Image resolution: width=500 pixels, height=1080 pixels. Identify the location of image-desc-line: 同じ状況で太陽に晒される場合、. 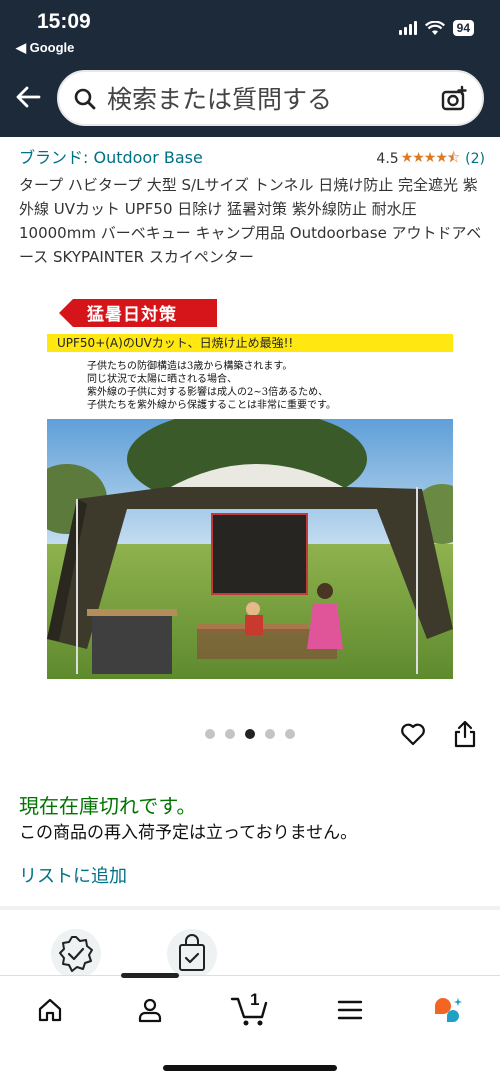
(162, 379).